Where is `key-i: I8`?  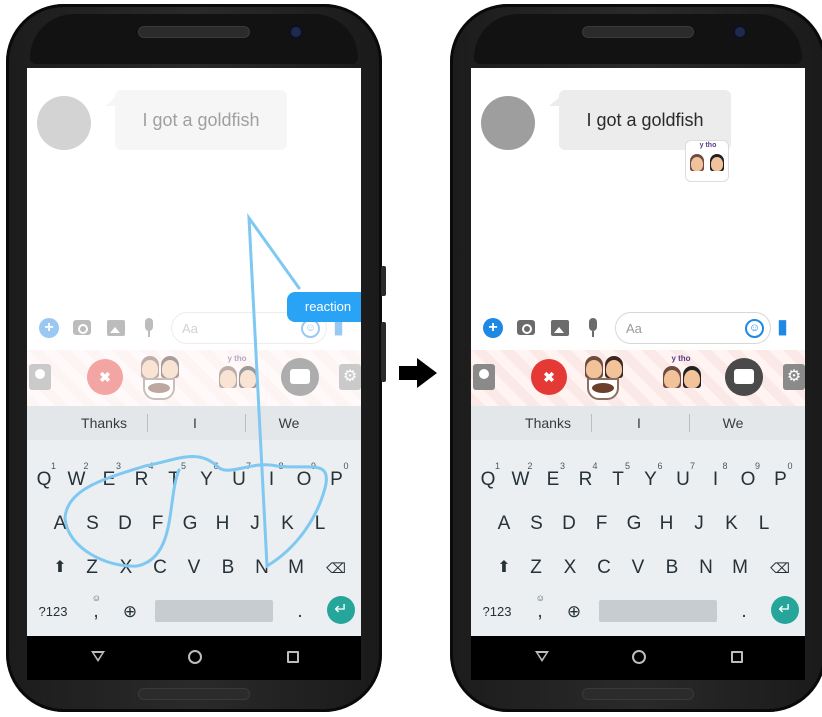
key-i: I8 is located at coordinates (272, 480).